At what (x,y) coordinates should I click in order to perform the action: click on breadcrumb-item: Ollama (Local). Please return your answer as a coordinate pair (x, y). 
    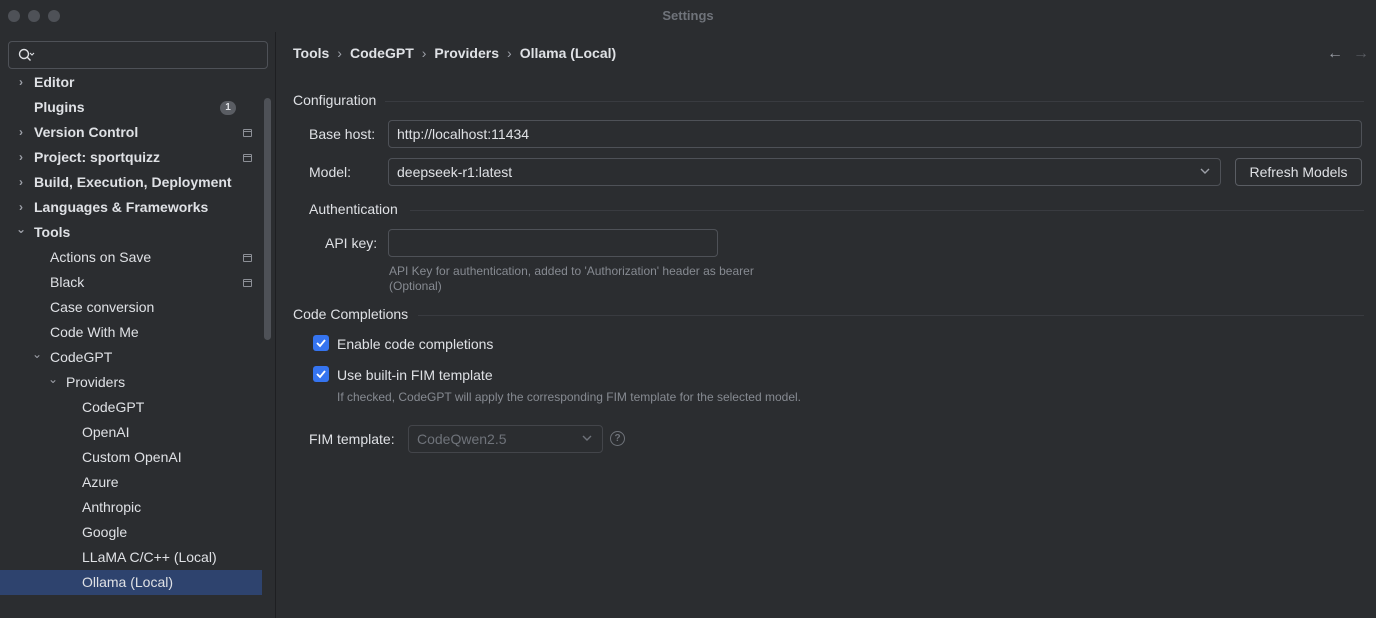
    Looking at the image, I should click on (568, 53).